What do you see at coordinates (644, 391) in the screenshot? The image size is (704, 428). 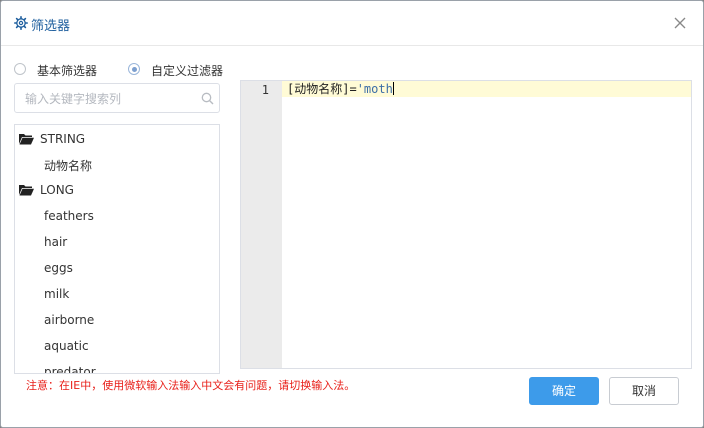 I see `cancel-button: 取消` at bounding box center [644, 391].